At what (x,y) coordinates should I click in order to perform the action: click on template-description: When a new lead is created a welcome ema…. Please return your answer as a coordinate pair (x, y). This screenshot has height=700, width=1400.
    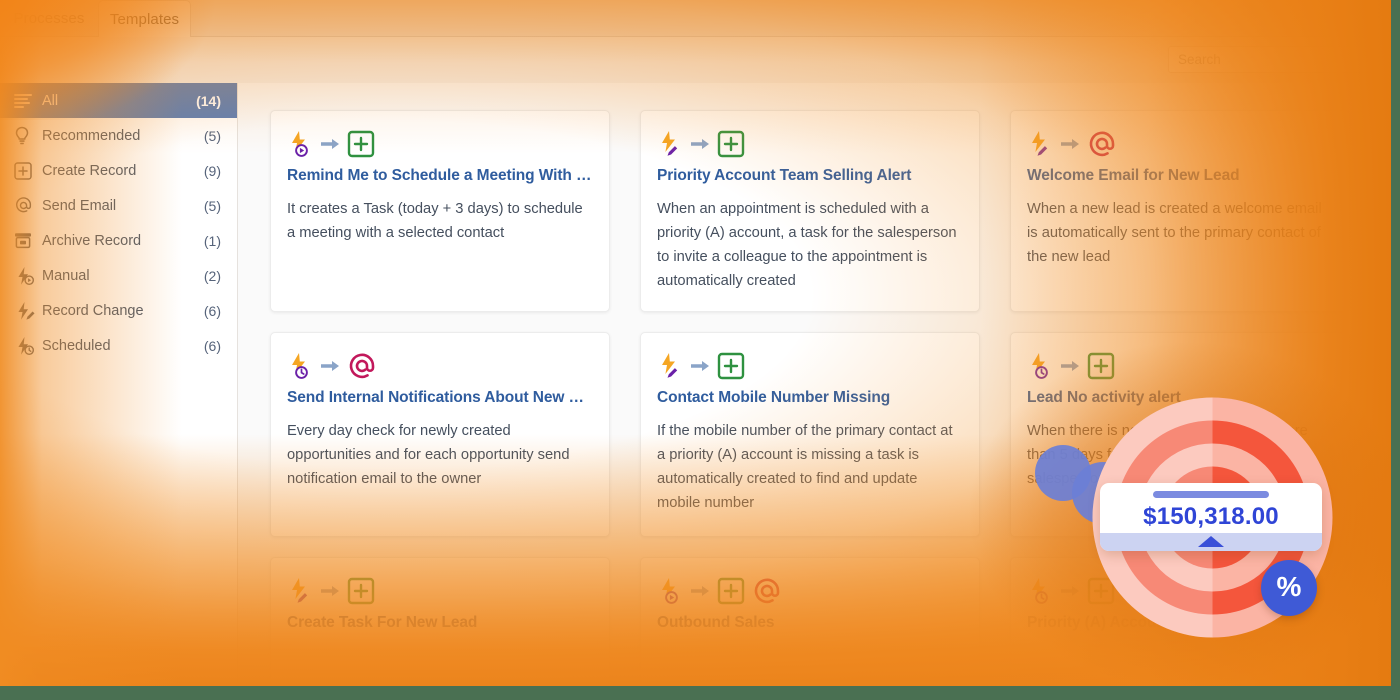
    Looking at the image, I should click on (1174, 233).